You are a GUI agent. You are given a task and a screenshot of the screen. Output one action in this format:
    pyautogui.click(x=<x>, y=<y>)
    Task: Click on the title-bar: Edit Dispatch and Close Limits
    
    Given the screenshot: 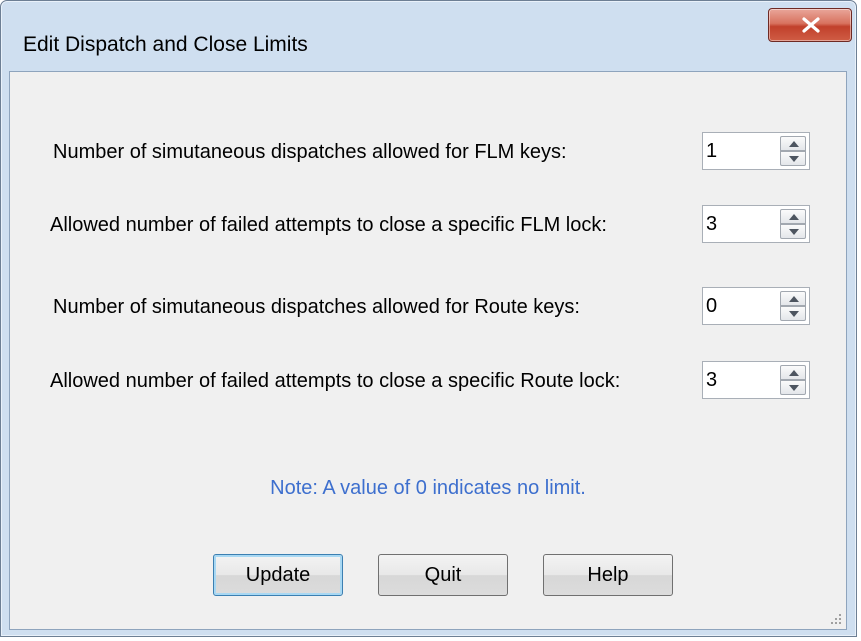 What is the action you would take?
    pyautogui.click(x=428, y=36)
    